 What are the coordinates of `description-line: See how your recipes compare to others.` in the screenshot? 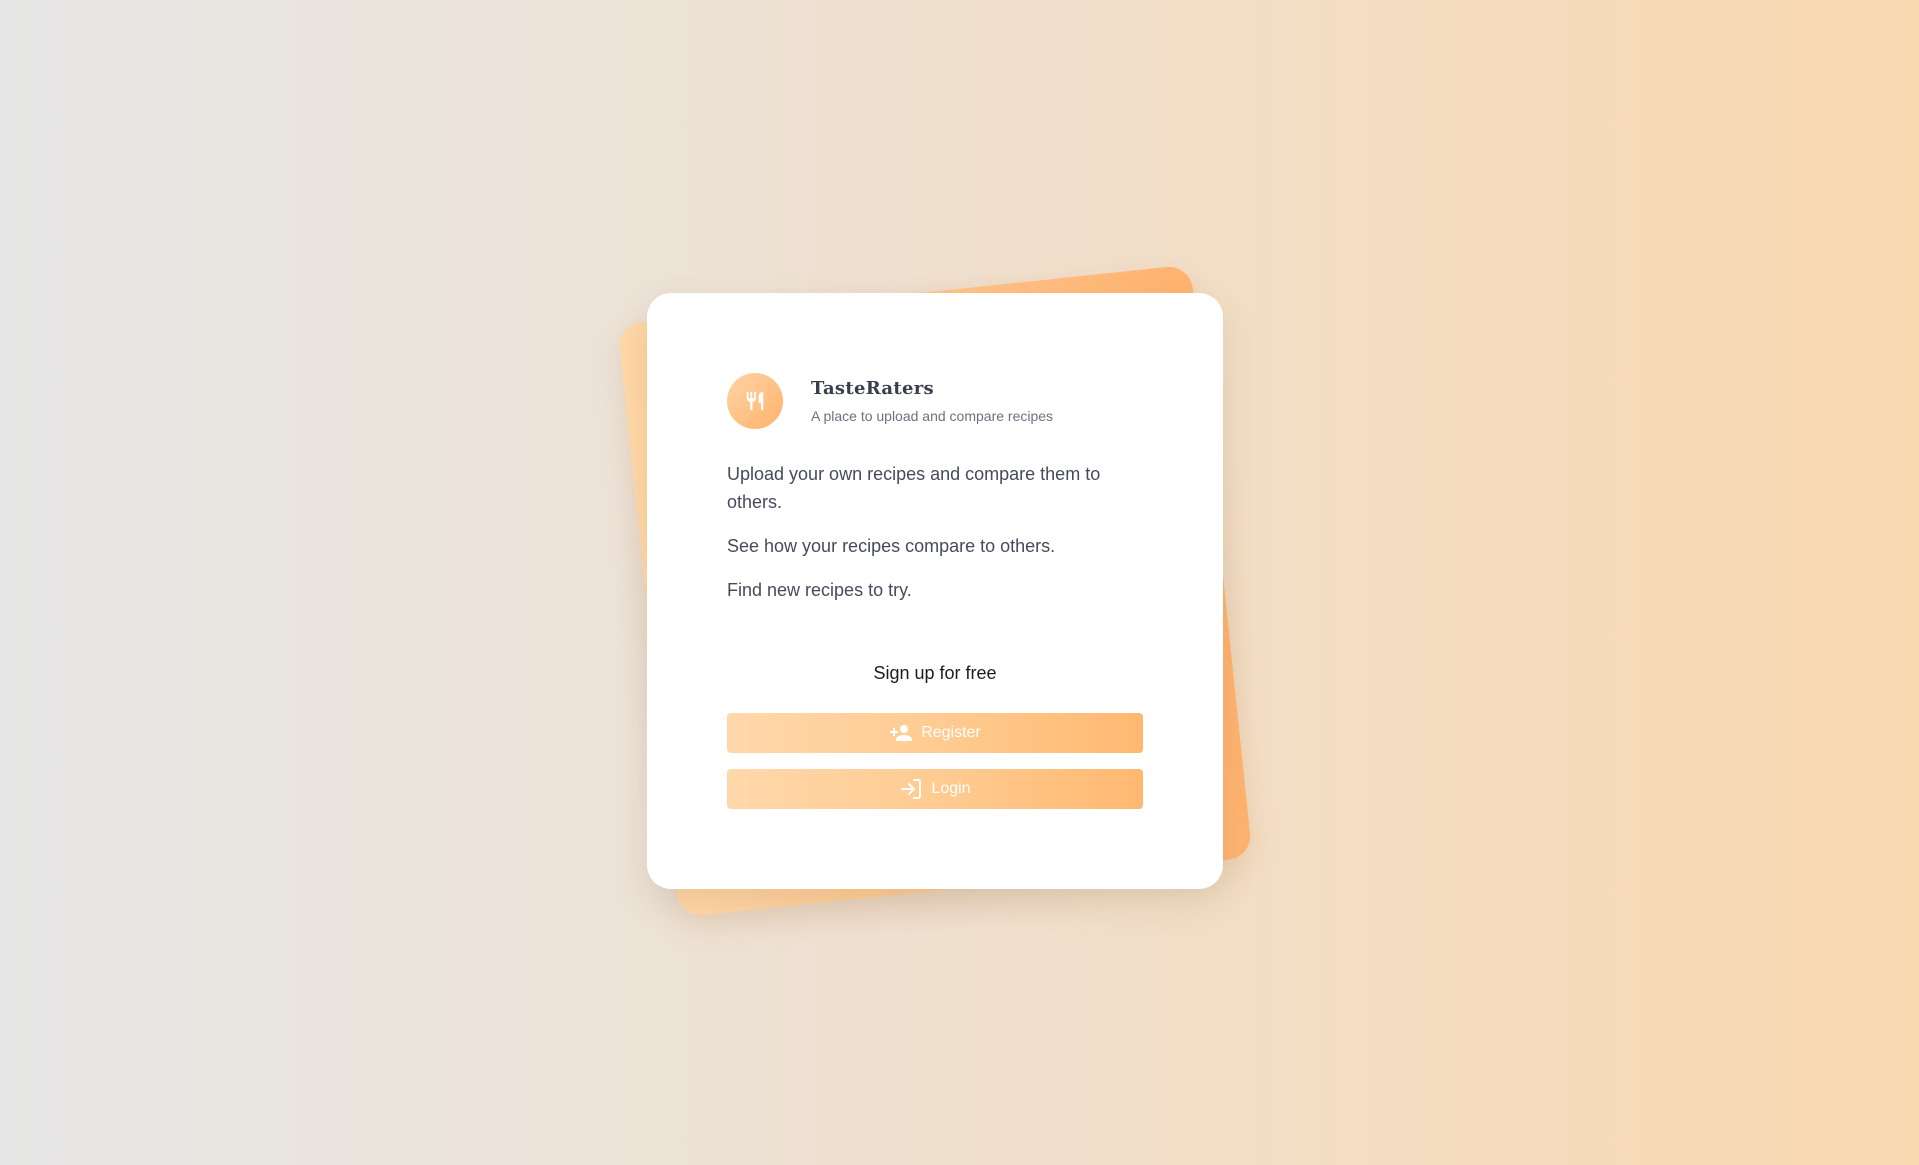 It's located at (891, 546).